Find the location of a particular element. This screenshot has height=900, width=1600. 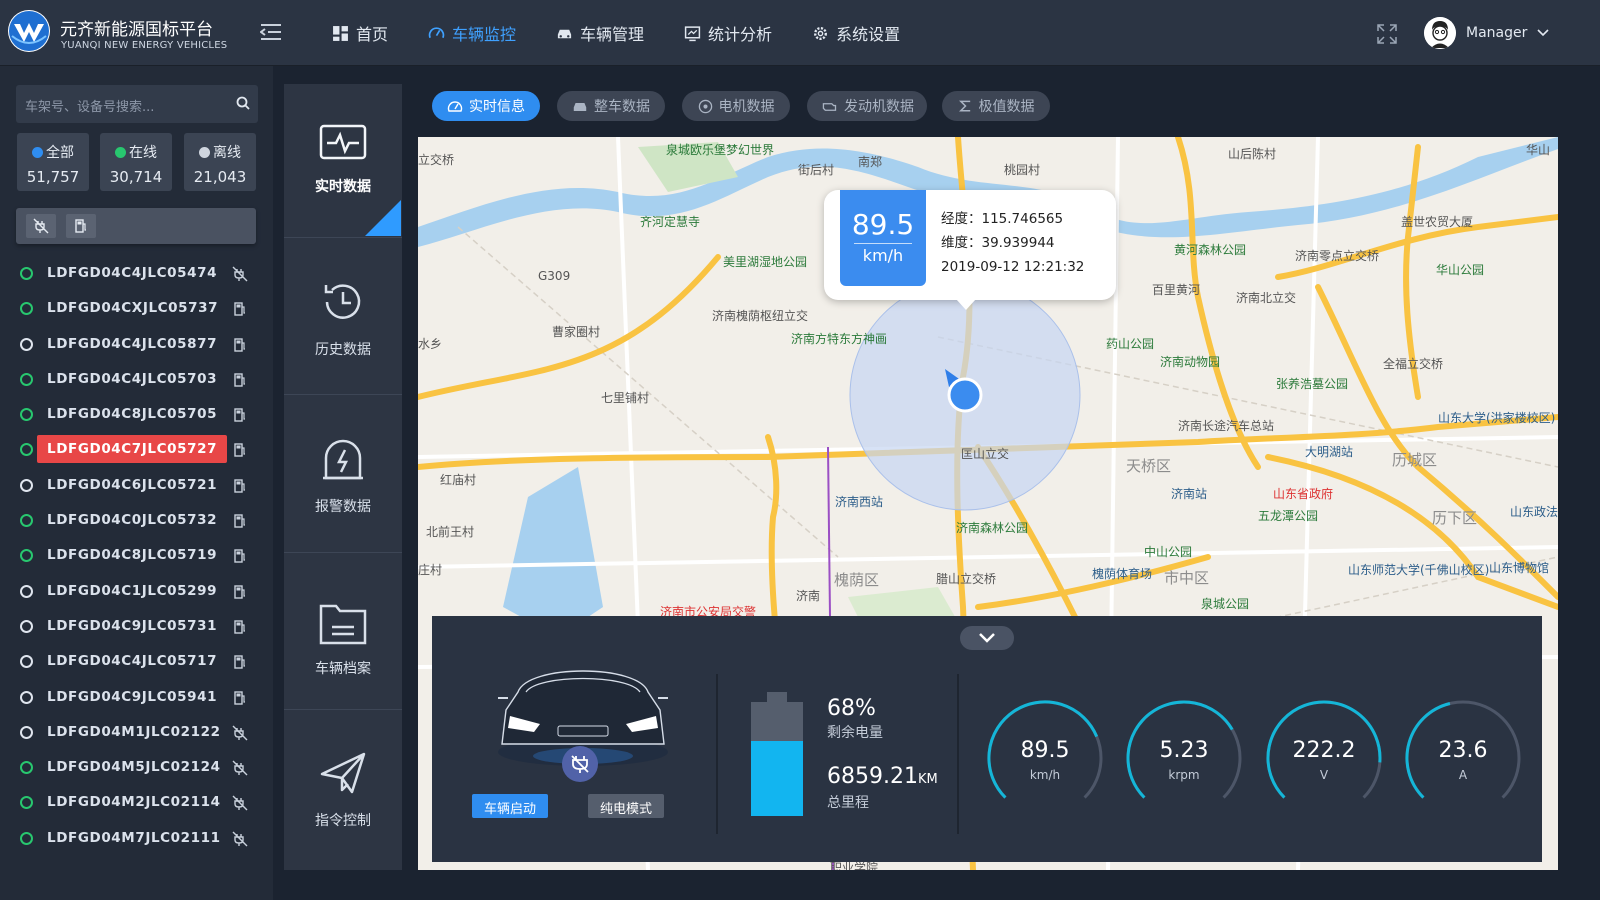

map-label: 张养浩墓公园 is located at coordinates (1312, 384).